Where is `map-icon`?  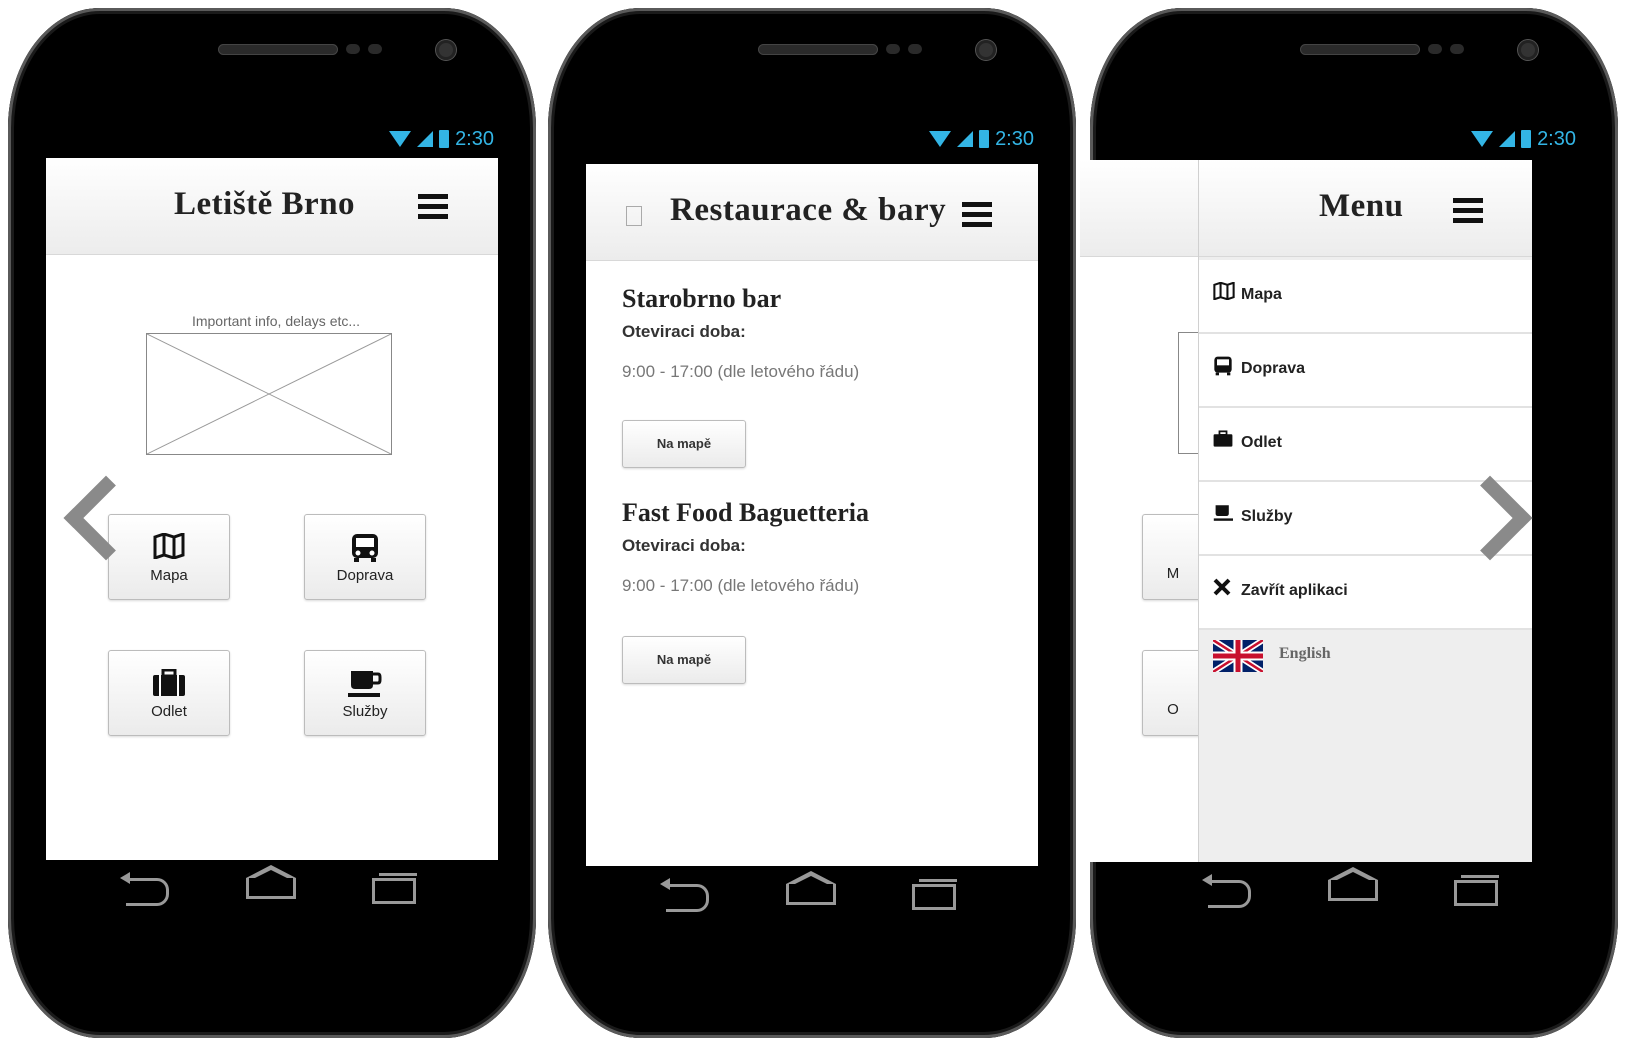 map-icon is located at coordinates (1224, 293).